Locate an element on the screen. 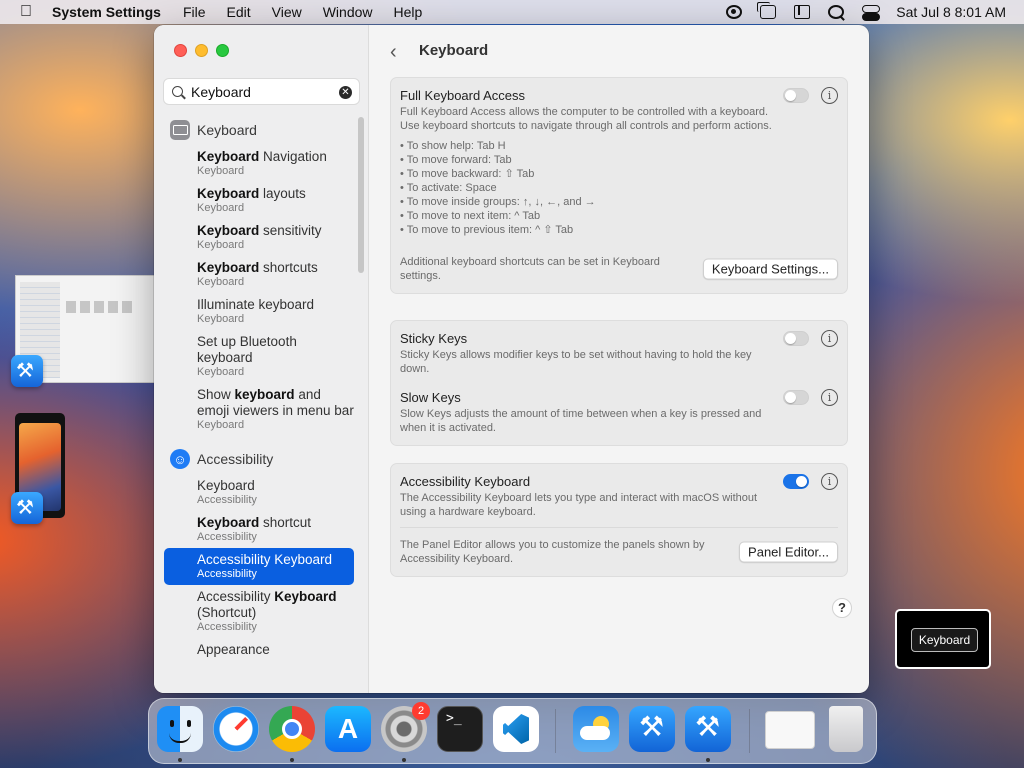  menu-view: View is located at coordinates (287, 12).